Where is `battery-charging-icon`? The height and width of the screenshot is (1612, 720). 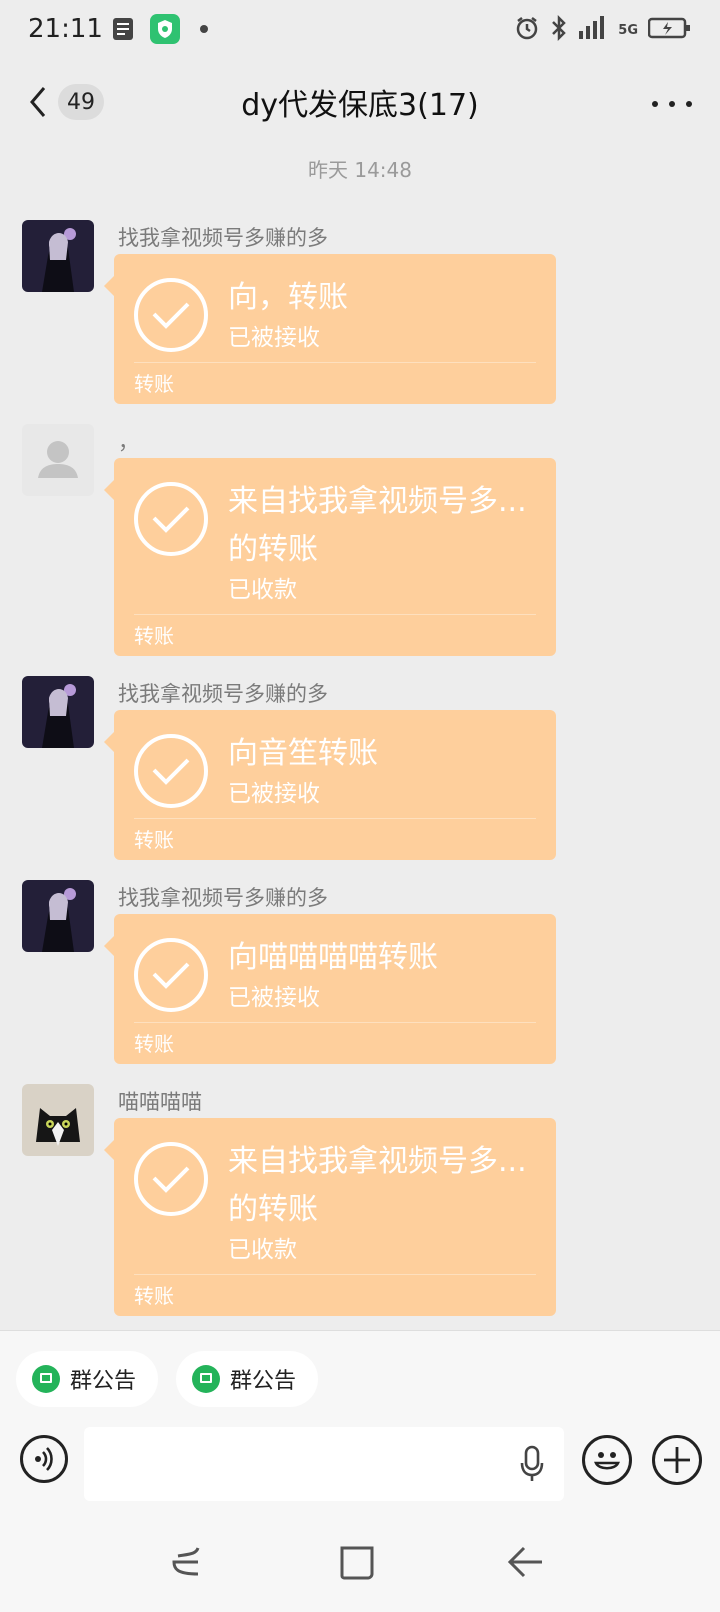
battery-charging-icon is located at coordinates (669, 30).